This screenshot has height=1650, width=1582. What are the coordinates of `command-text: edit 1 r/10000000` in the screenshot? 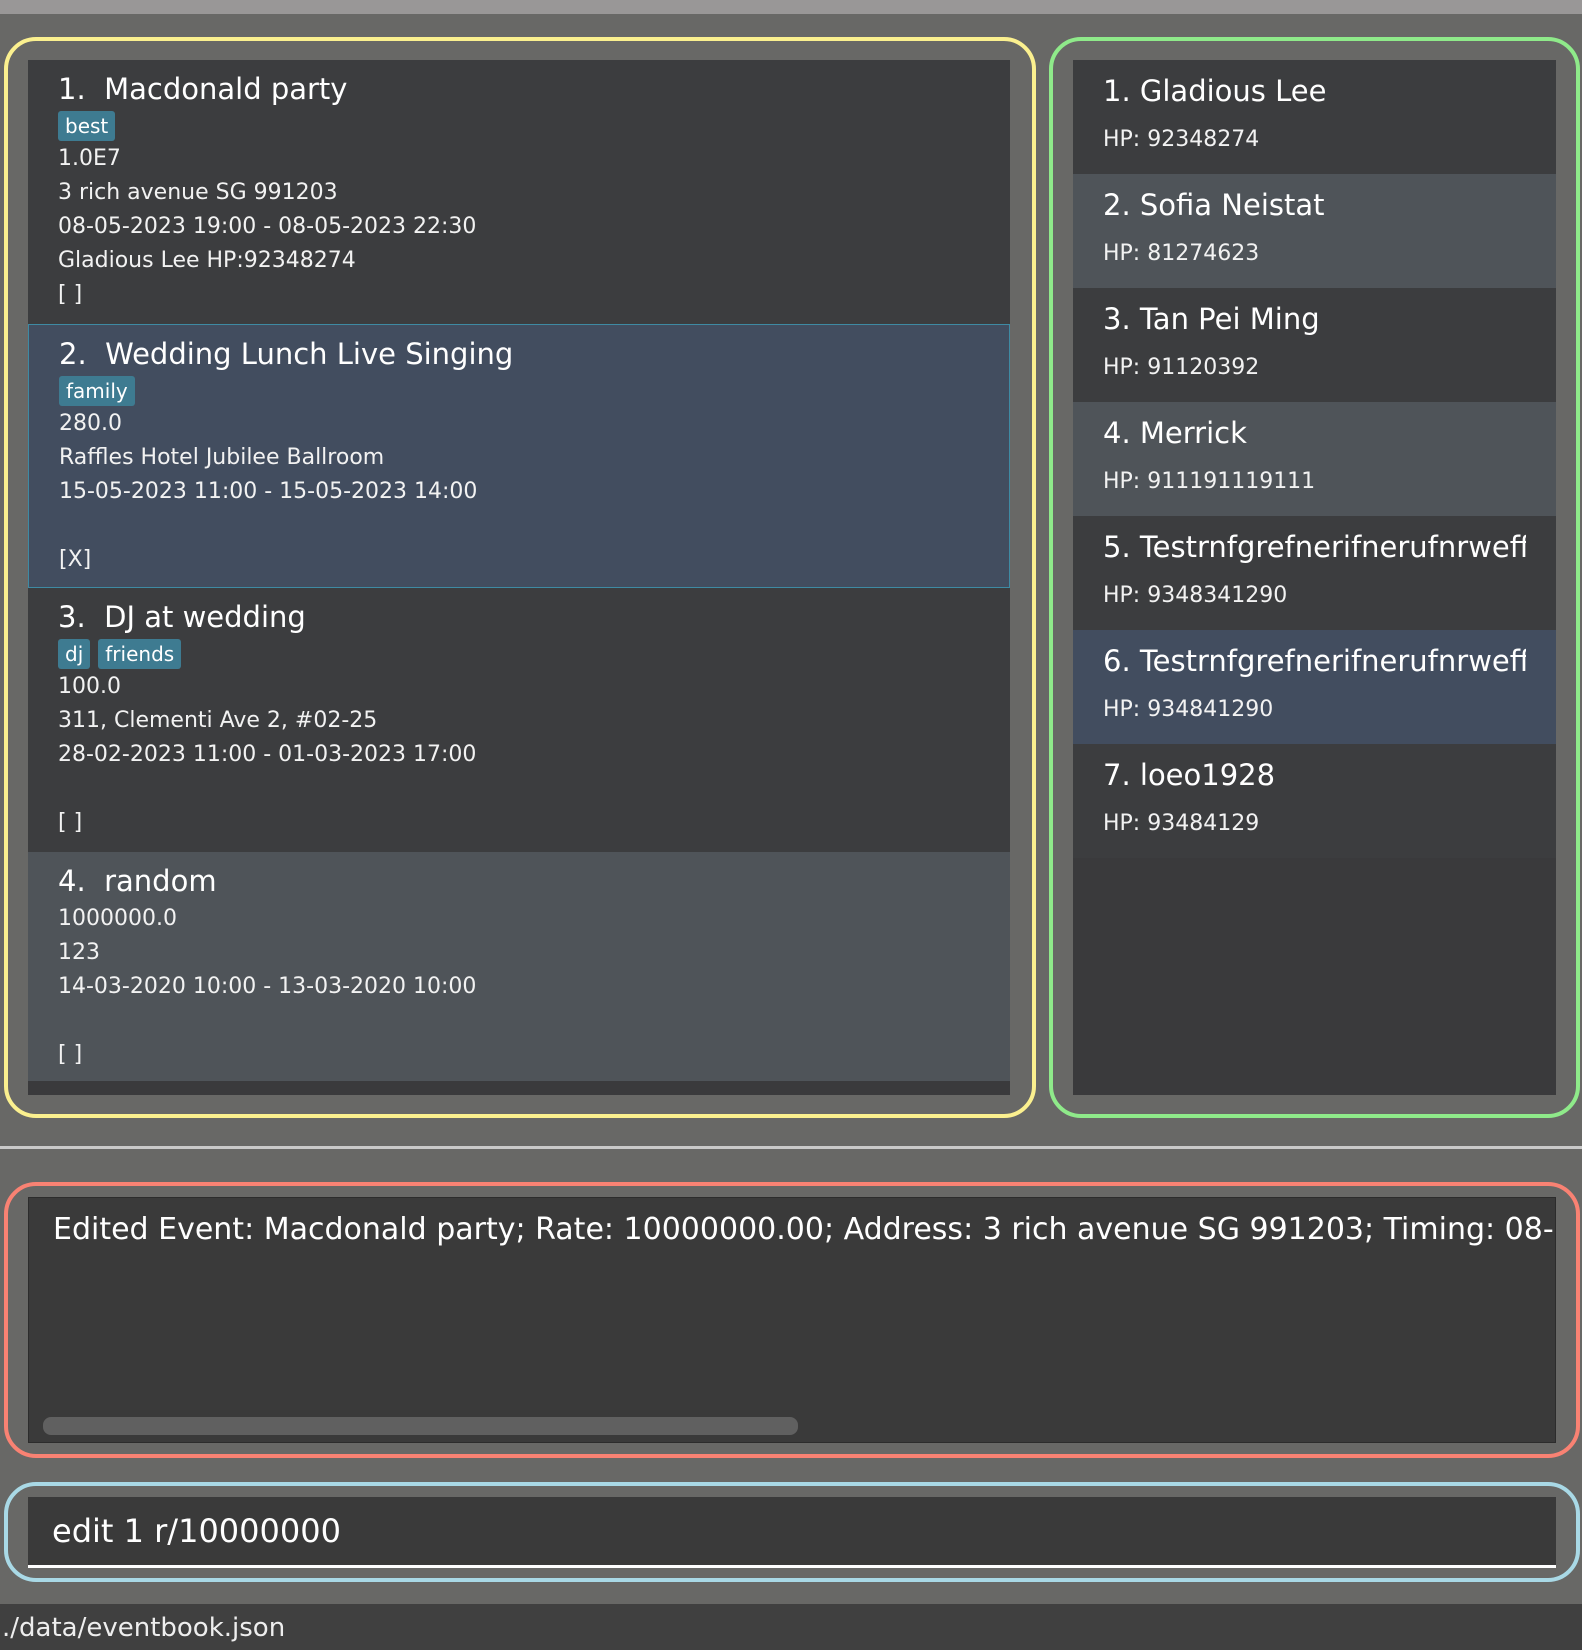 It's located at (196, 1531).